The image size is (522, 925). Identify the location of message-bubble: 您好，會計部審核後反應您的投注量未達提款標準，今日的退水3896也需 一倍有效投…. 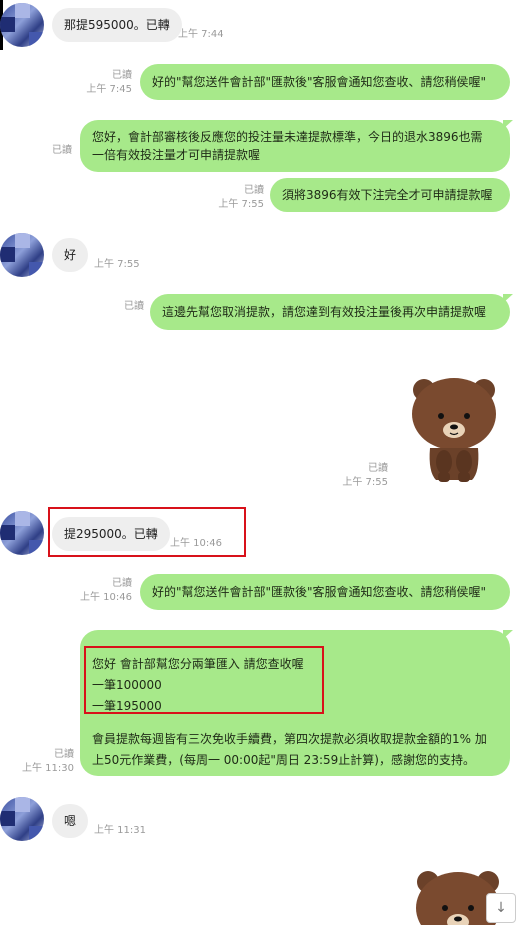
(295, 146).